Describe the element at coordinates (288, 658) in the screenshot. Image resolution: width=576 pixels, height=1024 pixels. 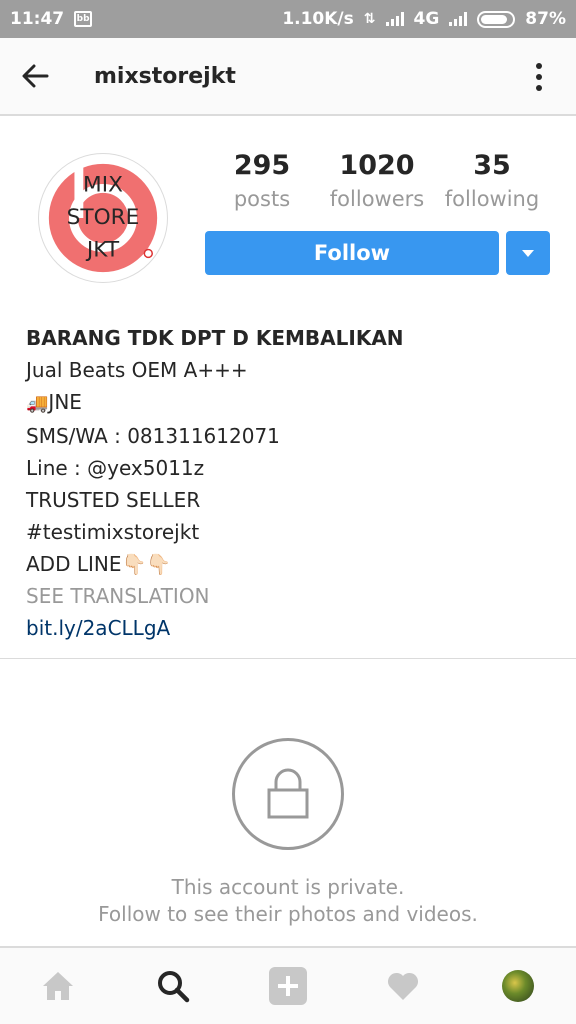
I see `divider` at that location.